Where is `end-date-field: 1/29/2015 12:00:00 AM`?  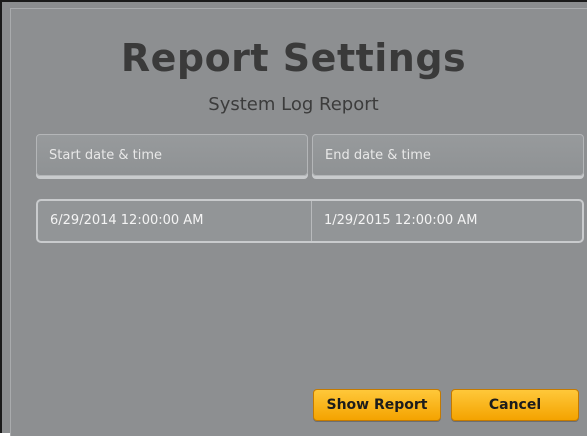 end-date-field: 1/29/2015 12:00:00 AM is located at coordinates (447, 221).